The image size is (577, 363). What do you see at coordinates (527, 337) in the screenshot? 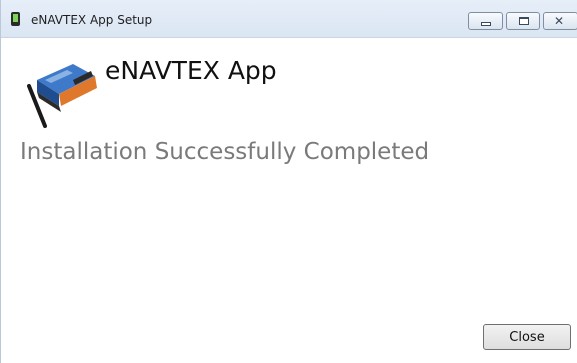
I see `close-button: Close` at bounding box center [527, 337].